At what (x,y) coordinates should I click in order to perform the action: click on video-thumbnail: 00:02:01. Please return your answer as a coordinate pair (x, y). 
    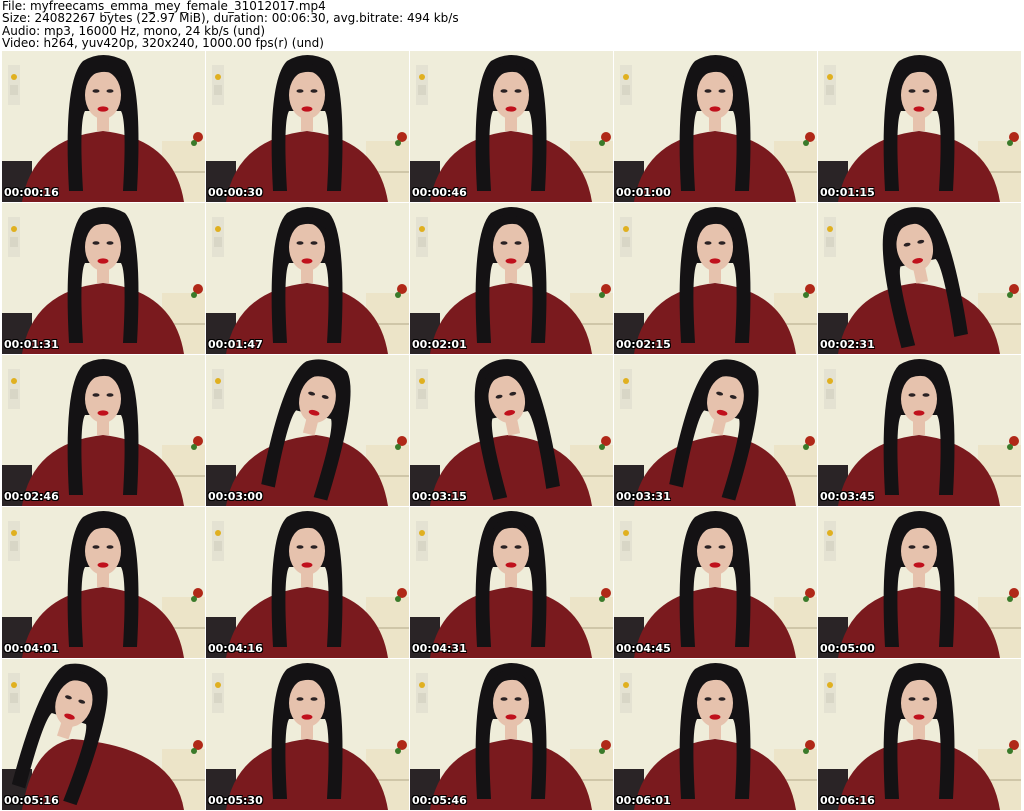
    Looking at the image, I should click on (511, 278).